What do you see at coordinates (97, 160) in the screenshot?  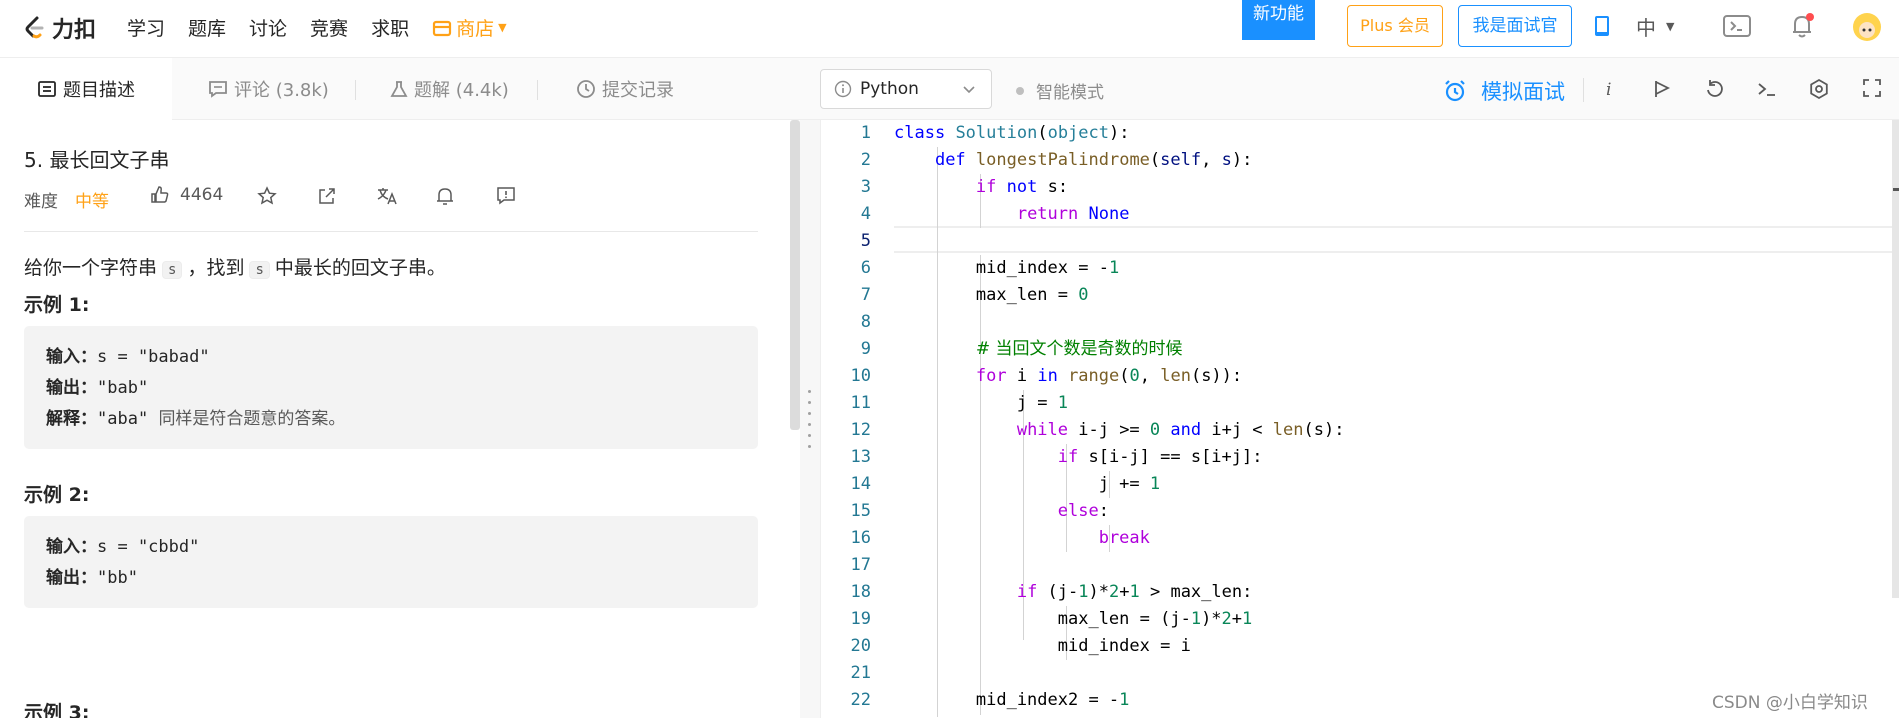 I see `problem-title: 5. 最长回文子串` at bounding box center [97, 160].